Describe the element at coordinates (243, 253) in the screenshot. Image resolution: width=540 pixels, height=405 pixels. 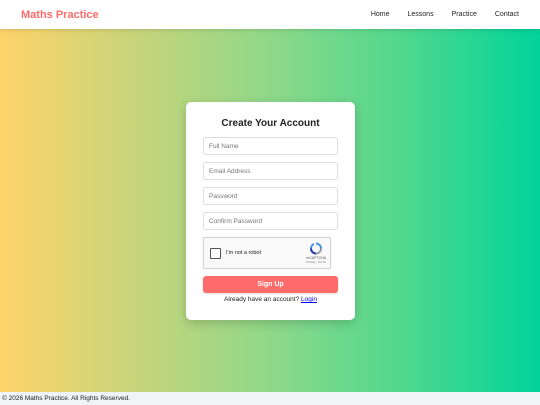
I see `recaptcha-label: I'm not a robot` at that location.